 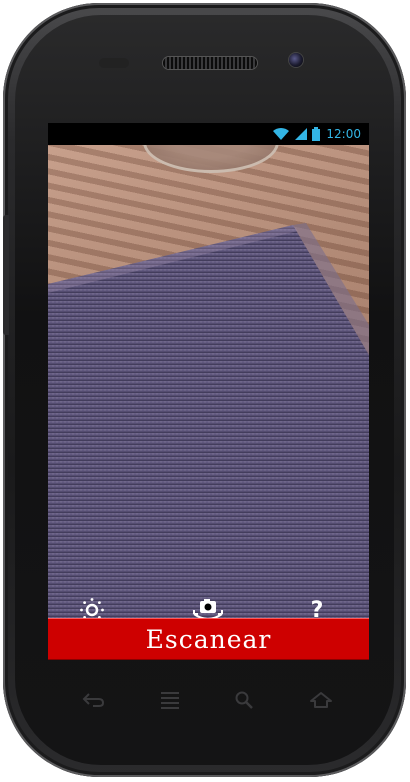 What do you see at coordinates (114, 63) in the screenshot?
I see `proximity-sensor` at bounding box center [114, 63].